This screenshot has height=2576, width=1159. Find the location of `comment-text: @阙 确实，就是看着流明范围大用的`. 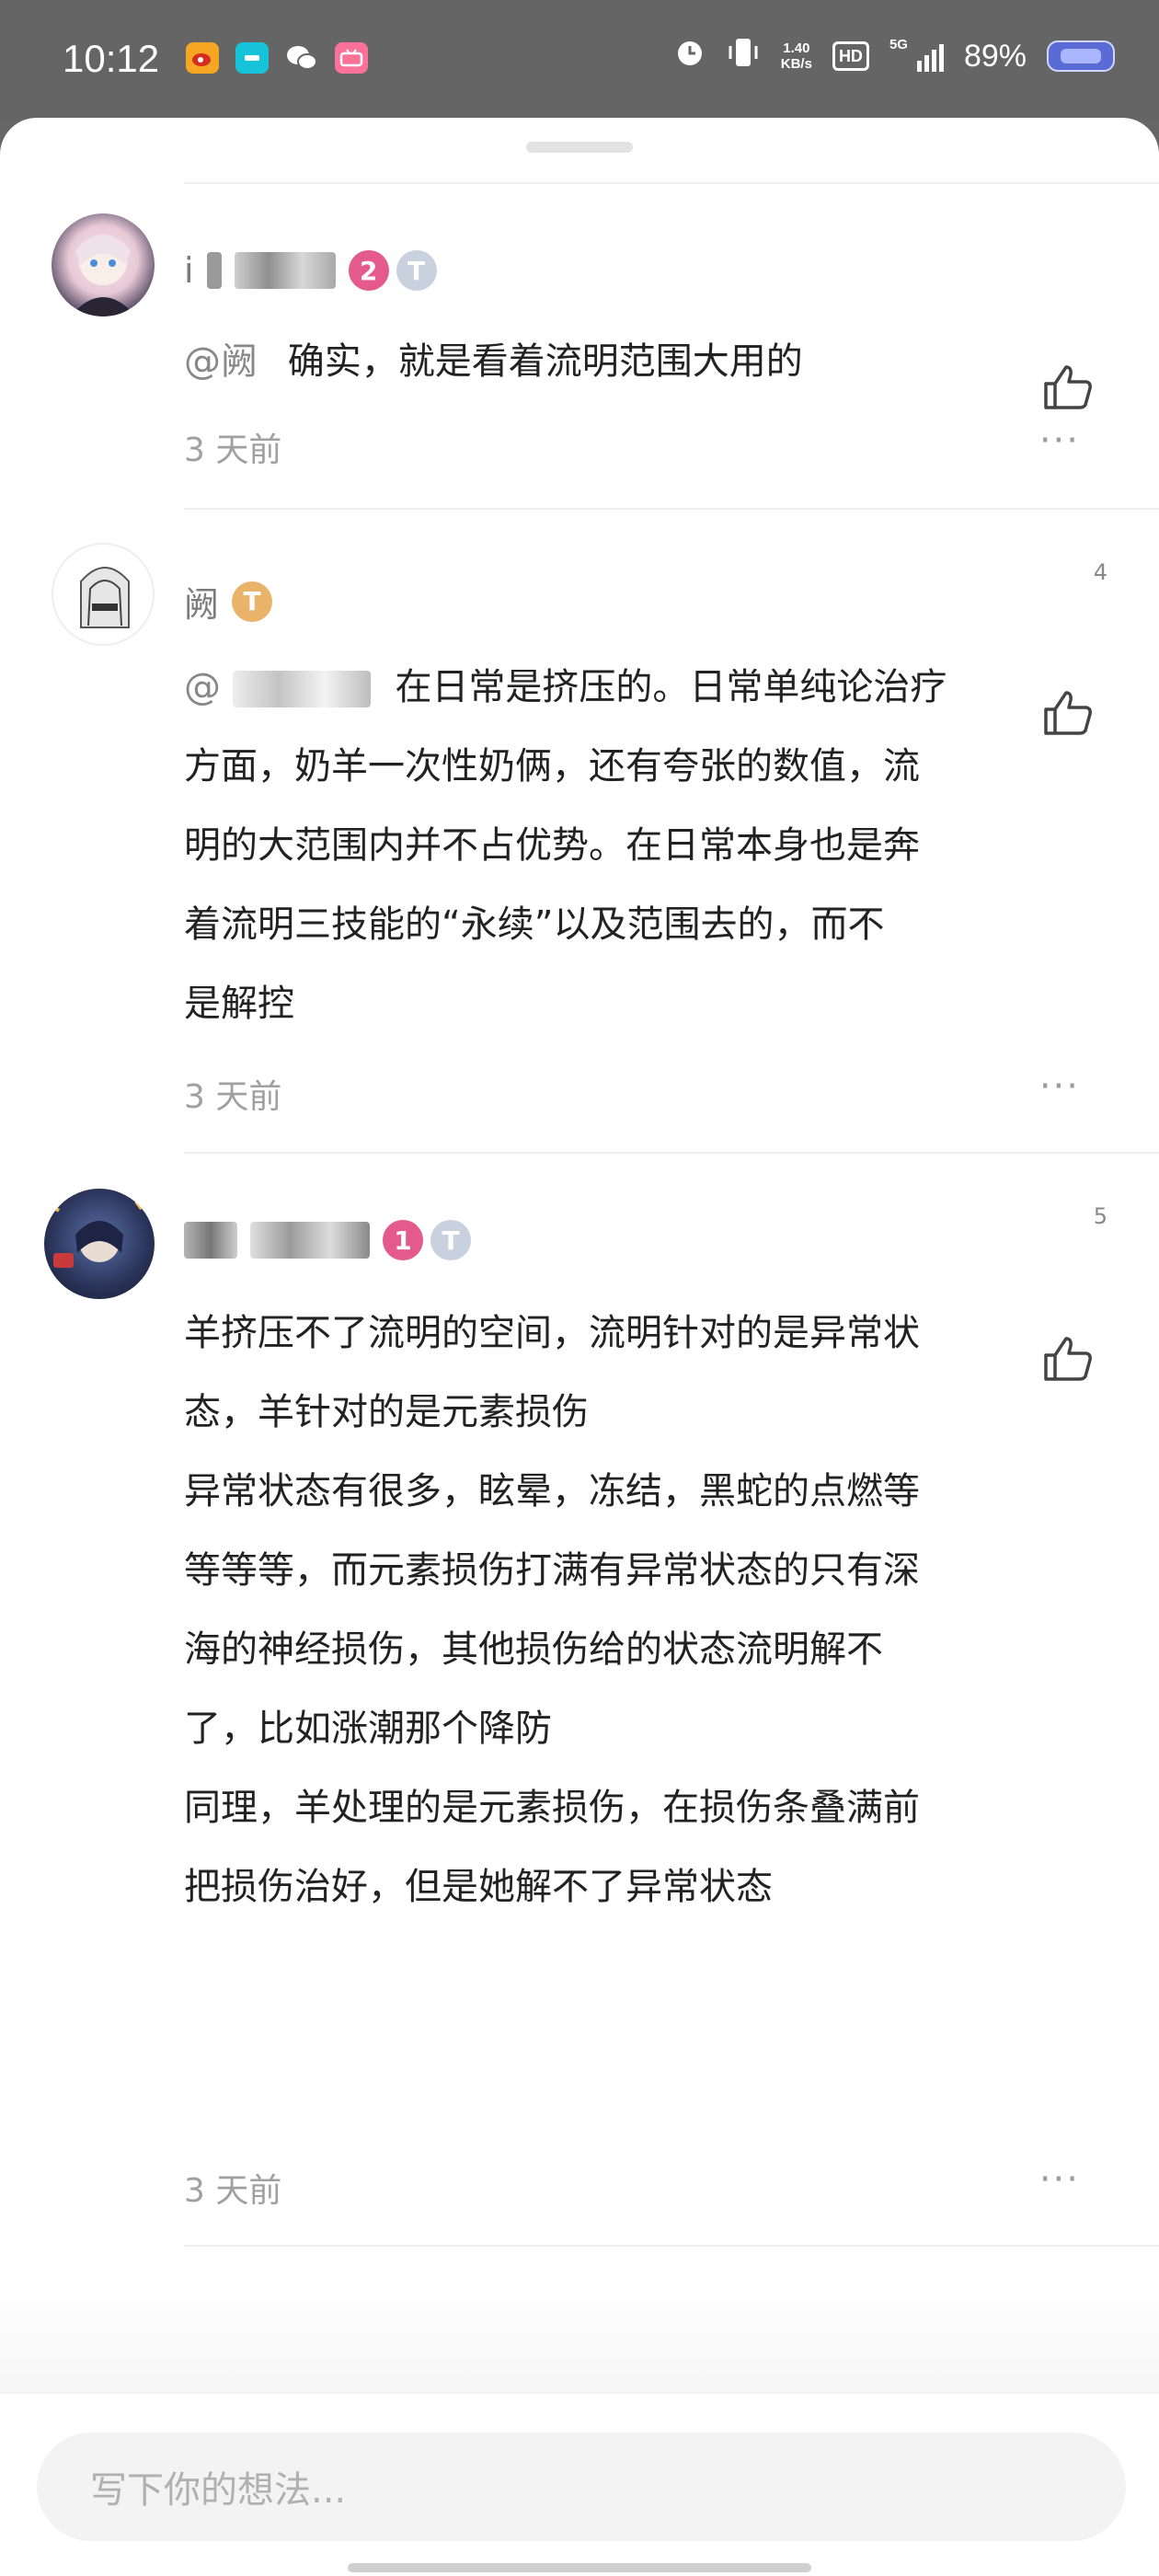

comment-text: @阙 确实，就是看着流明范围大用的 is located at coordinates (644, 361).